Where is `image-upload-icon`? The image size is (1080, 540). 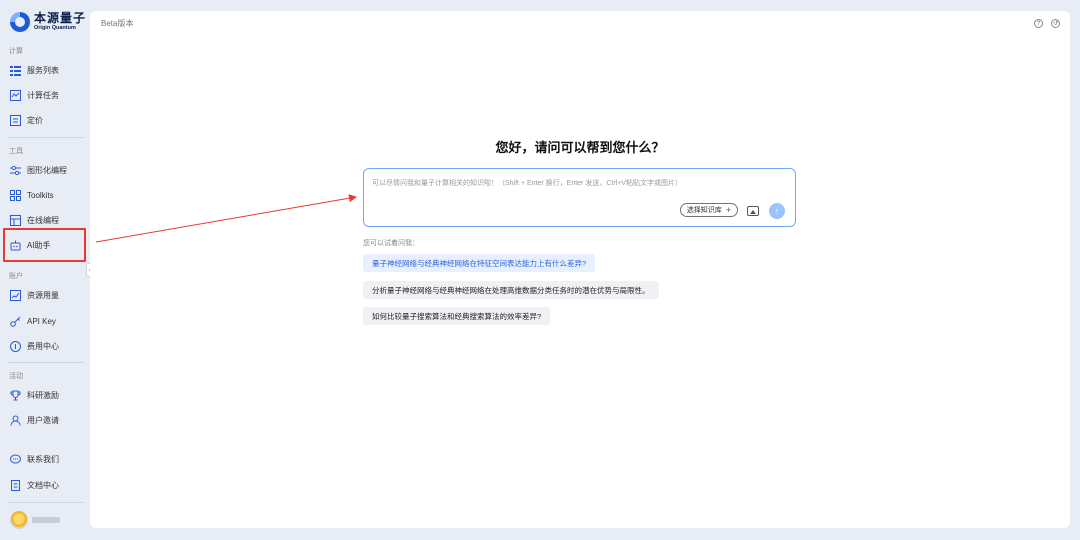
image-upload-icon is located at coordinates (753, 211).